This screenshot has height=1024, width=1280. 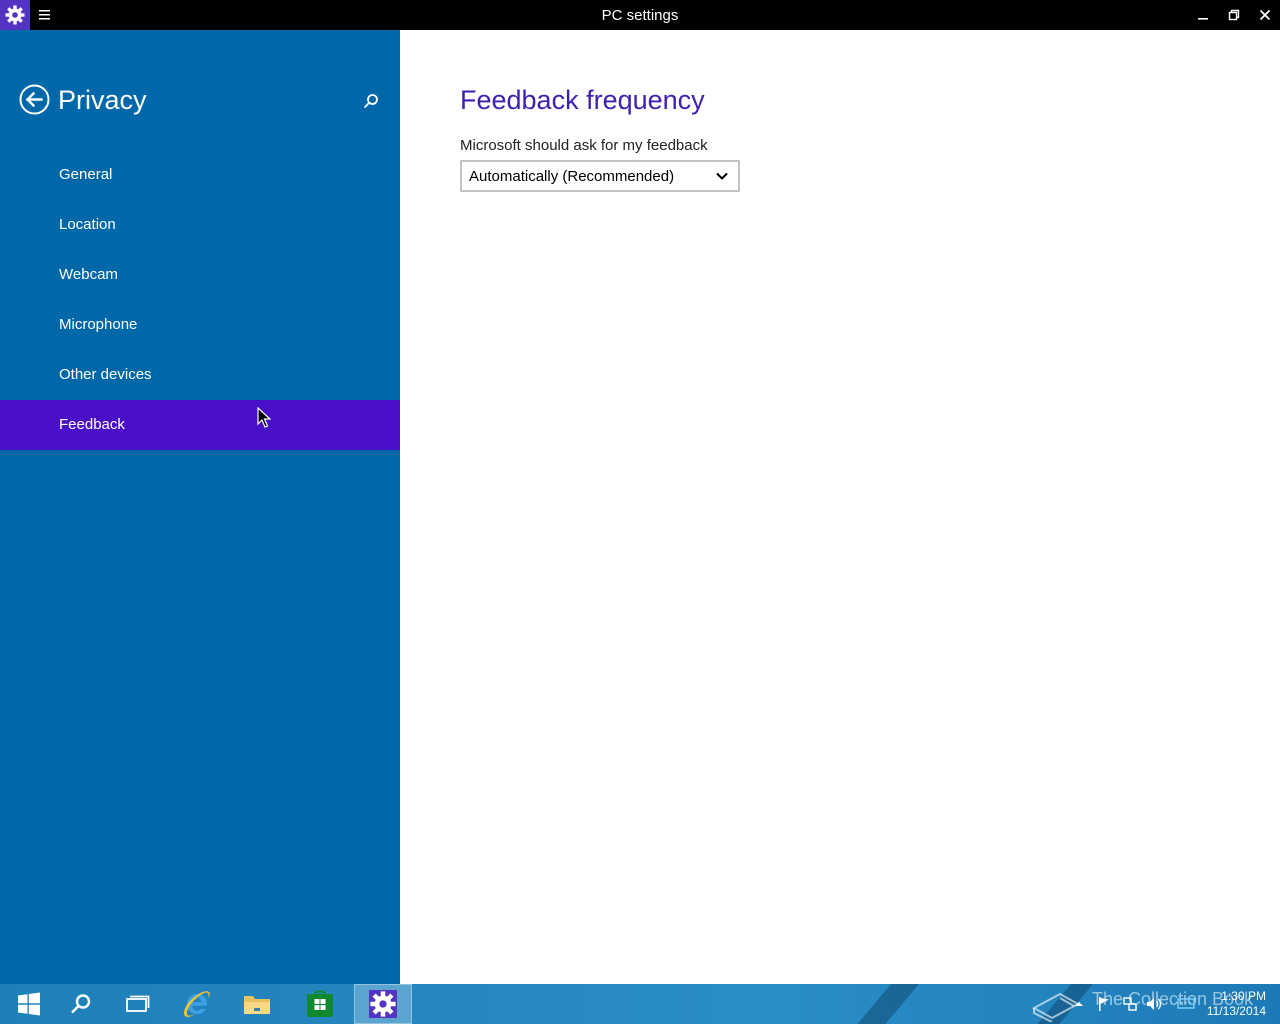 I want to click on keyboard-language-icon, so click(x=1186, y=1004).